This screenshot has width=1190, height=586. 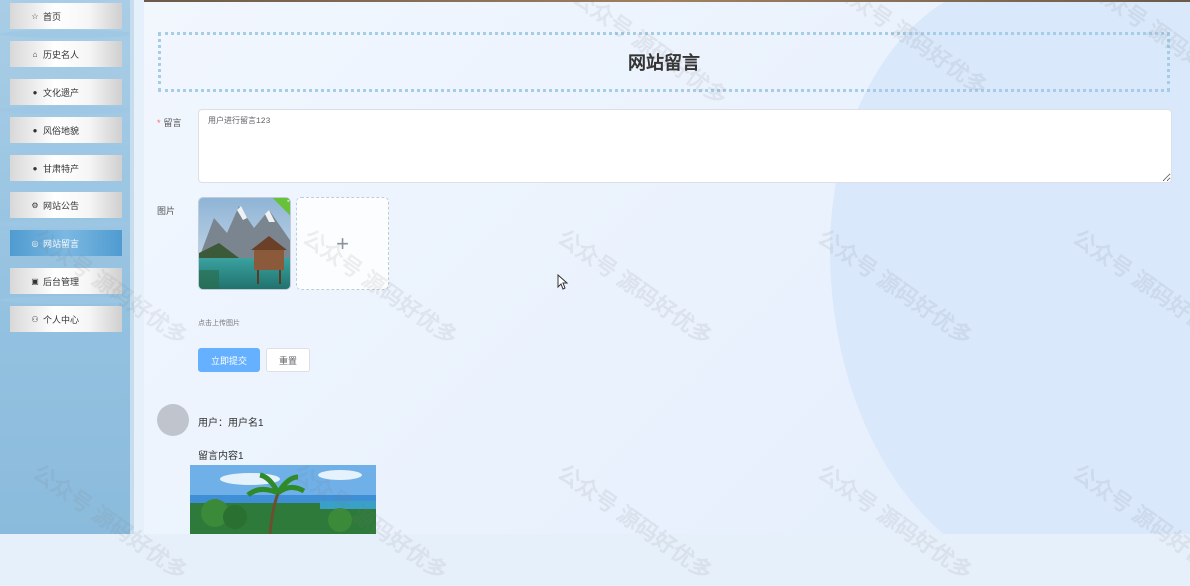 I want to click on sidebar-item-celebrities: ⌂ 历史名人, so click(x=66, y=54).